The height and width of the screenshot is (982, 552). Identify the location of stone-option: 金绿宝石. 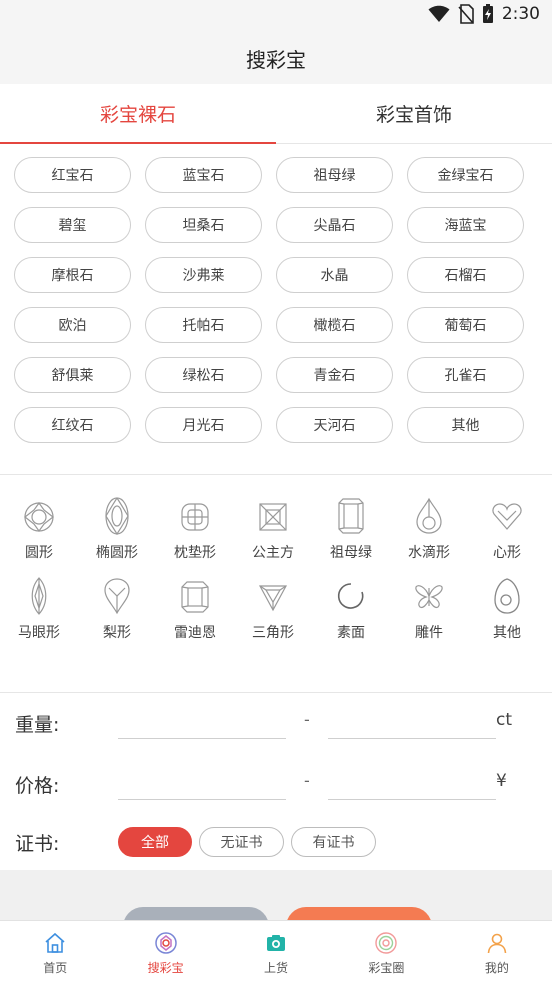
(465, 175).